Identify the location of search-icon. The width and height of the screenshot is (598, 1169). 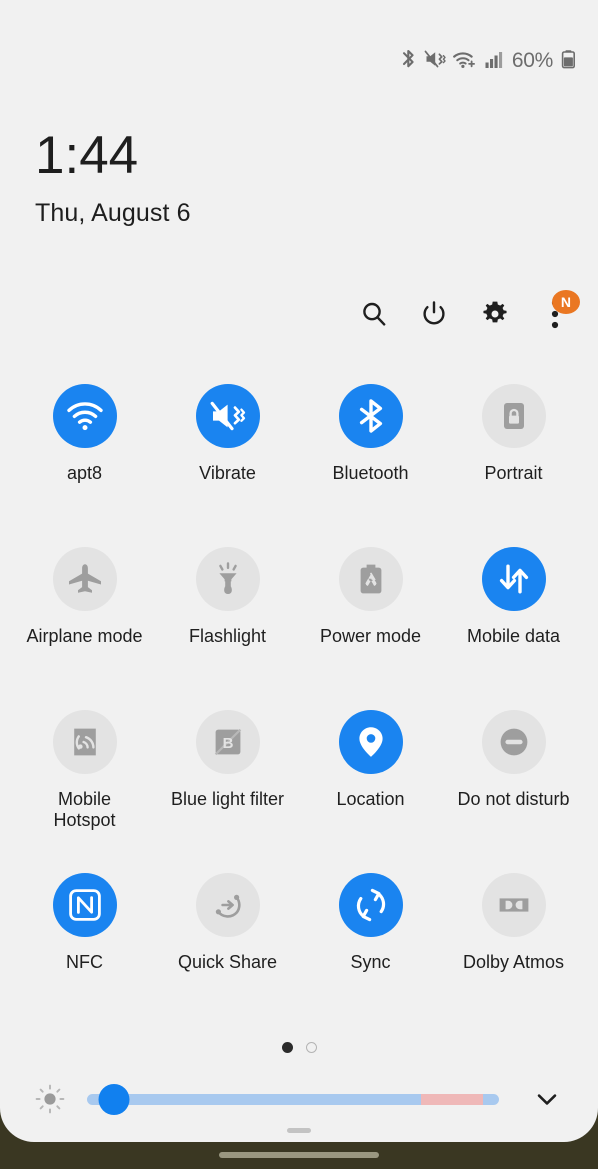
(374, 314).